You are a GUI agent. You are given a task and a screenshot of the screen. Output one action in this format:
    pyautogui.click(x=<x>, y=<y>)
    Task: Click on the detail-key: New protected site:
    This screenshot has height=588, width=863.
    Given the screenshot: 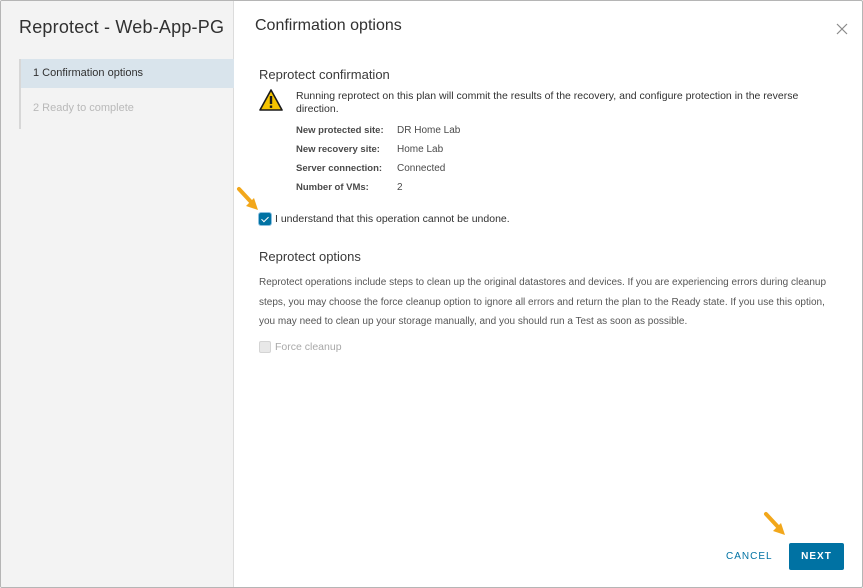 What is the action you would take?
    pyautogui.click(x=340, y=130)
    